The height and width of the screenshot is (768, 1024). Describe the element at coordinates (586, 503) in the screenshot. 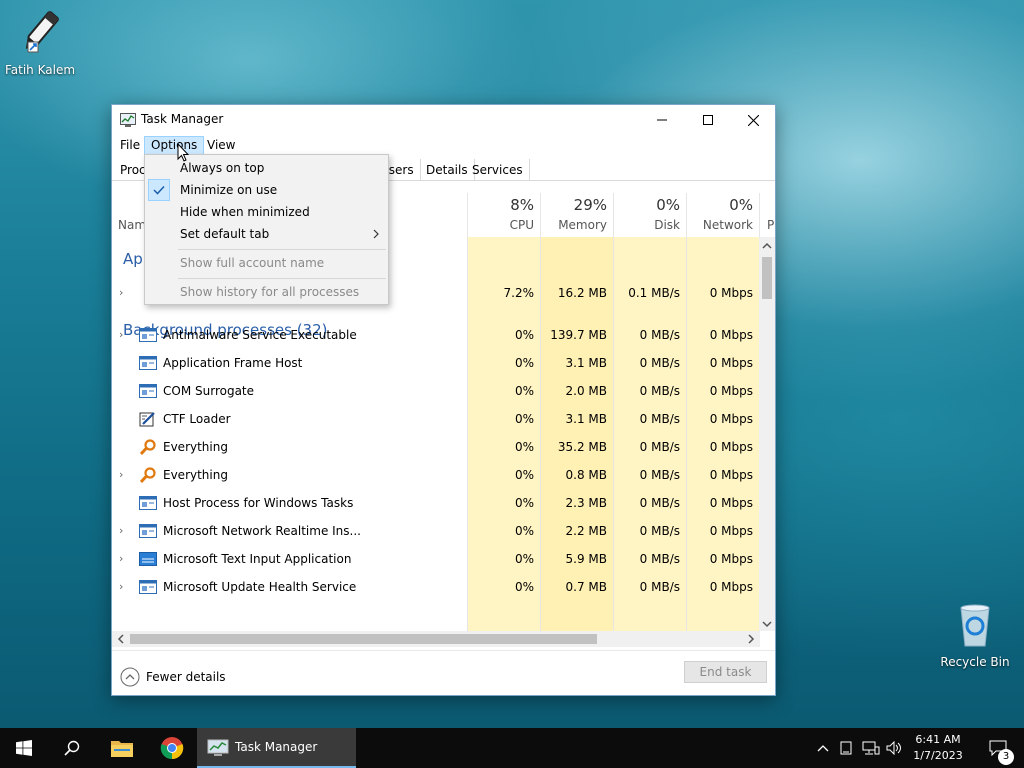

I see `memory-value: 2.3 MB` at that location.